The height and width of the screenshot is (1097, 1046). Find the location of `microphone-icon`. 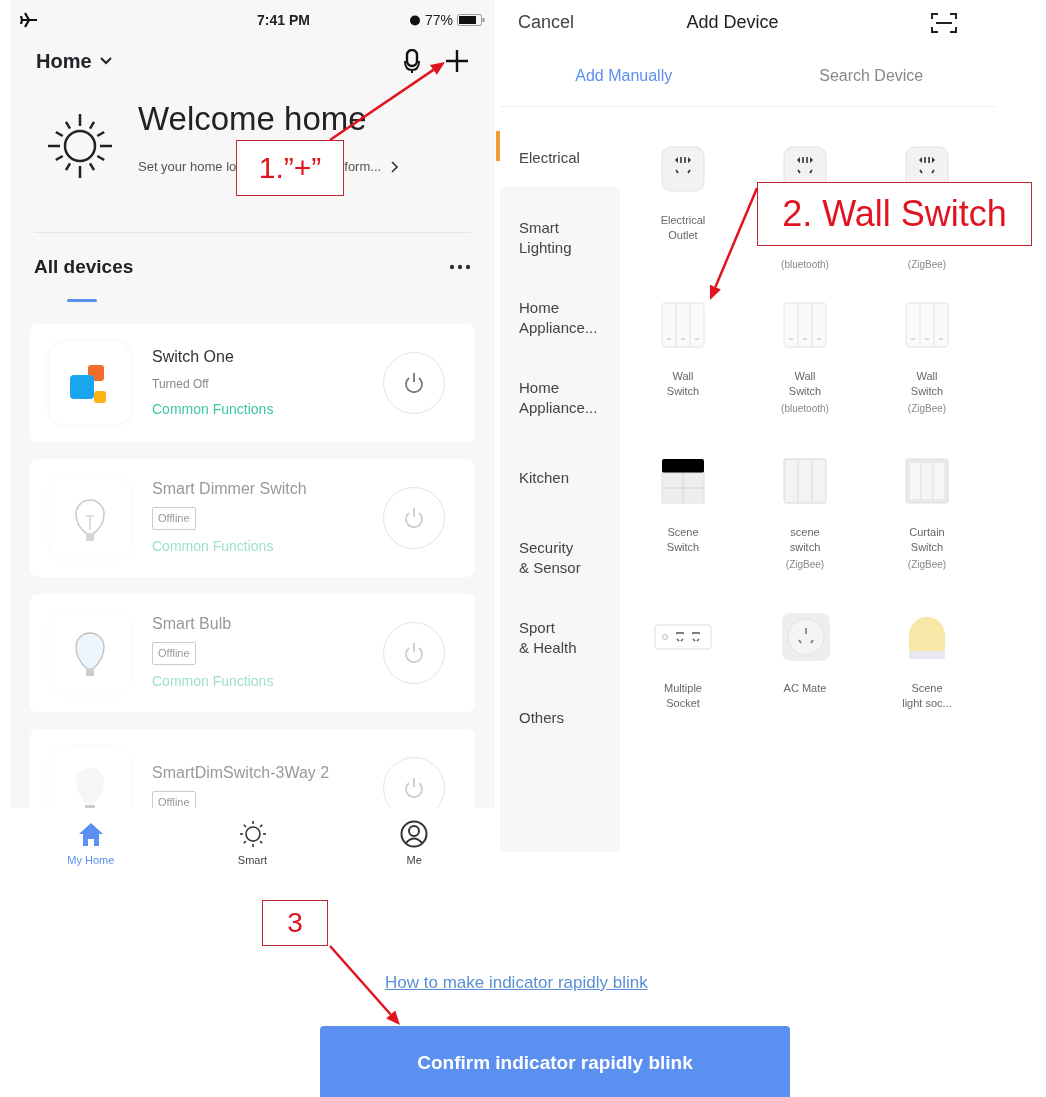

microphone-icon is located at coordinates (412, 61).